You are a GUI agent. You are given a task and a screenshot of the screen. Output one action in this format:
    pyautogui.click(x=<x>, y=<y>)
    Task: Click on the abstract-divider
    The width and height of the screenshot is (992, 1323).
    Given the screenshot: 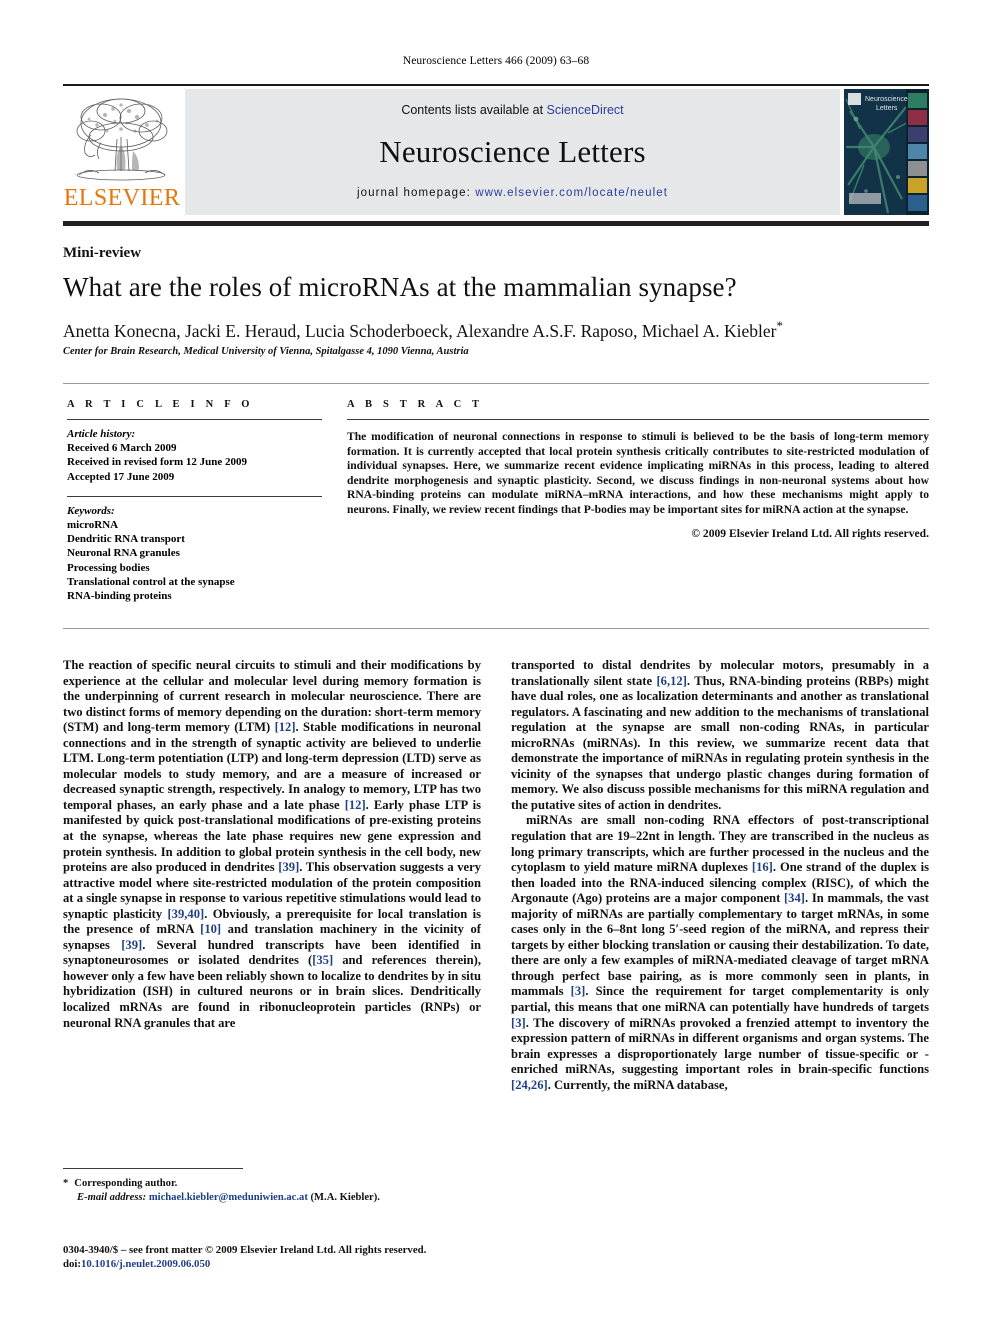 What is the action you would take?
    pyautogui.click(x=638, y=419)
    